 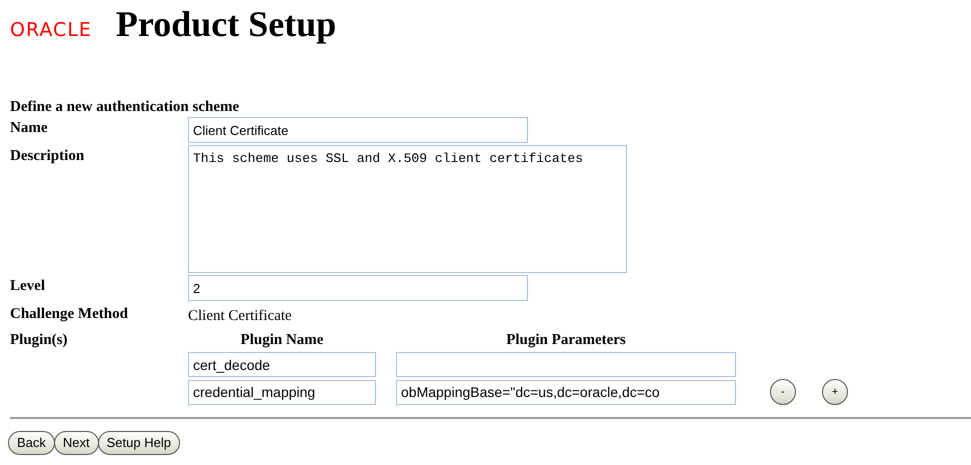 What do you see at coordinates (407, 209) in the screenshot?
I see `text-area: This scheme uses SSL and X.509 client certificates` at bounding box center [407, 209].